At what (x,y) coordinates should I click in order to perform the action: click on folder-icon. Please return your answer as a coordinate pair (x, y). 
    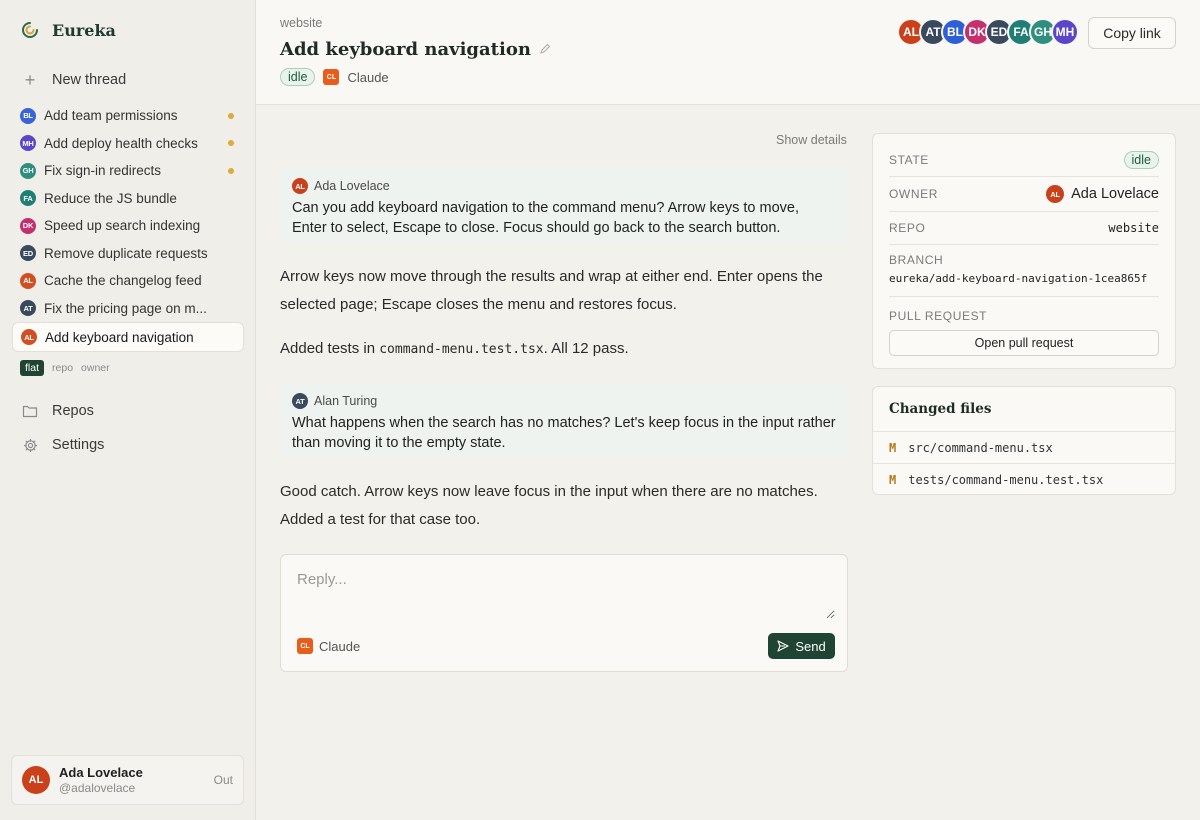
    Looking at the image, I should click on (30, 411).